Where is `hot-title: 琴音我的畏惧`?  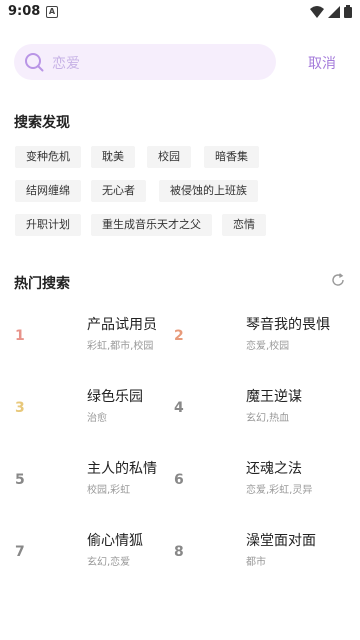 hot-title: 琴音我的畏惧 is located at coordinates (288, 325).